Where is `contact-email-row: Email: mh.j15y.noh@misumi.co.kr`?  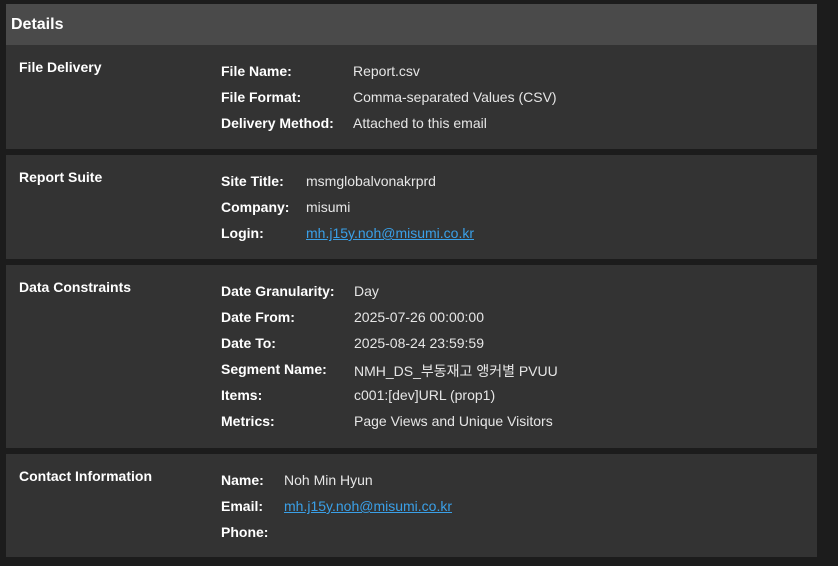
contact-email-row: Email: mh.j15y.noh@misumi.co.kr is located at coordinates (336, 511).